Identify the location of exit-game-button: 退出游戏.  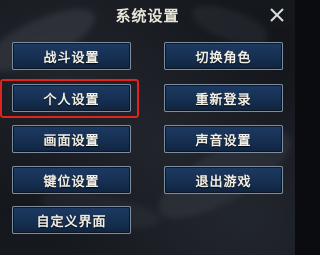
(223, 180).